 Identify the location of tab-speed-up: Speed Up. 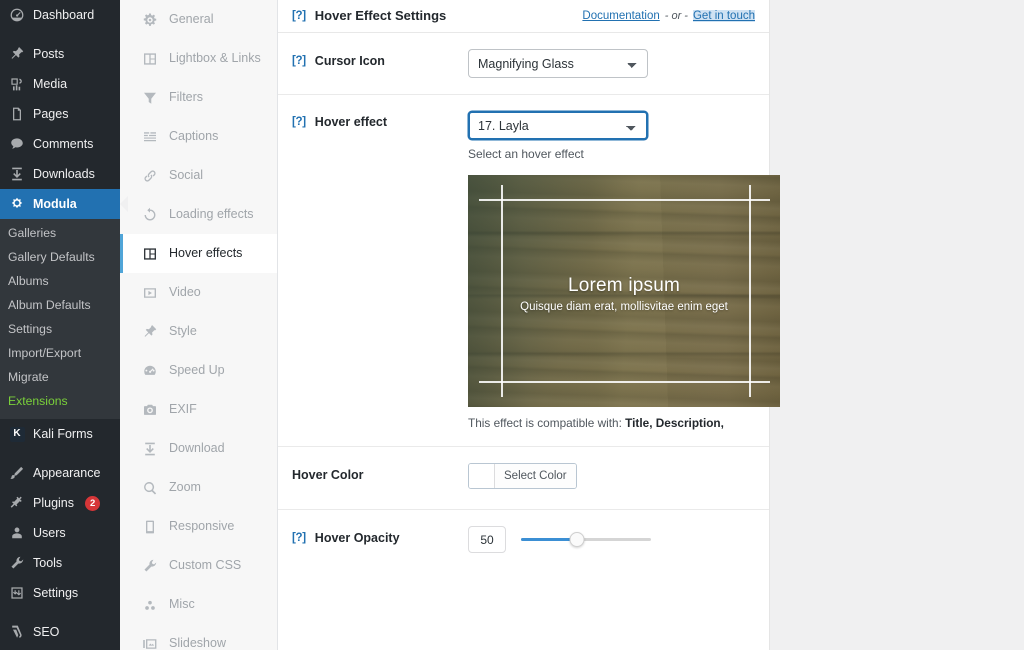
(198, 370).